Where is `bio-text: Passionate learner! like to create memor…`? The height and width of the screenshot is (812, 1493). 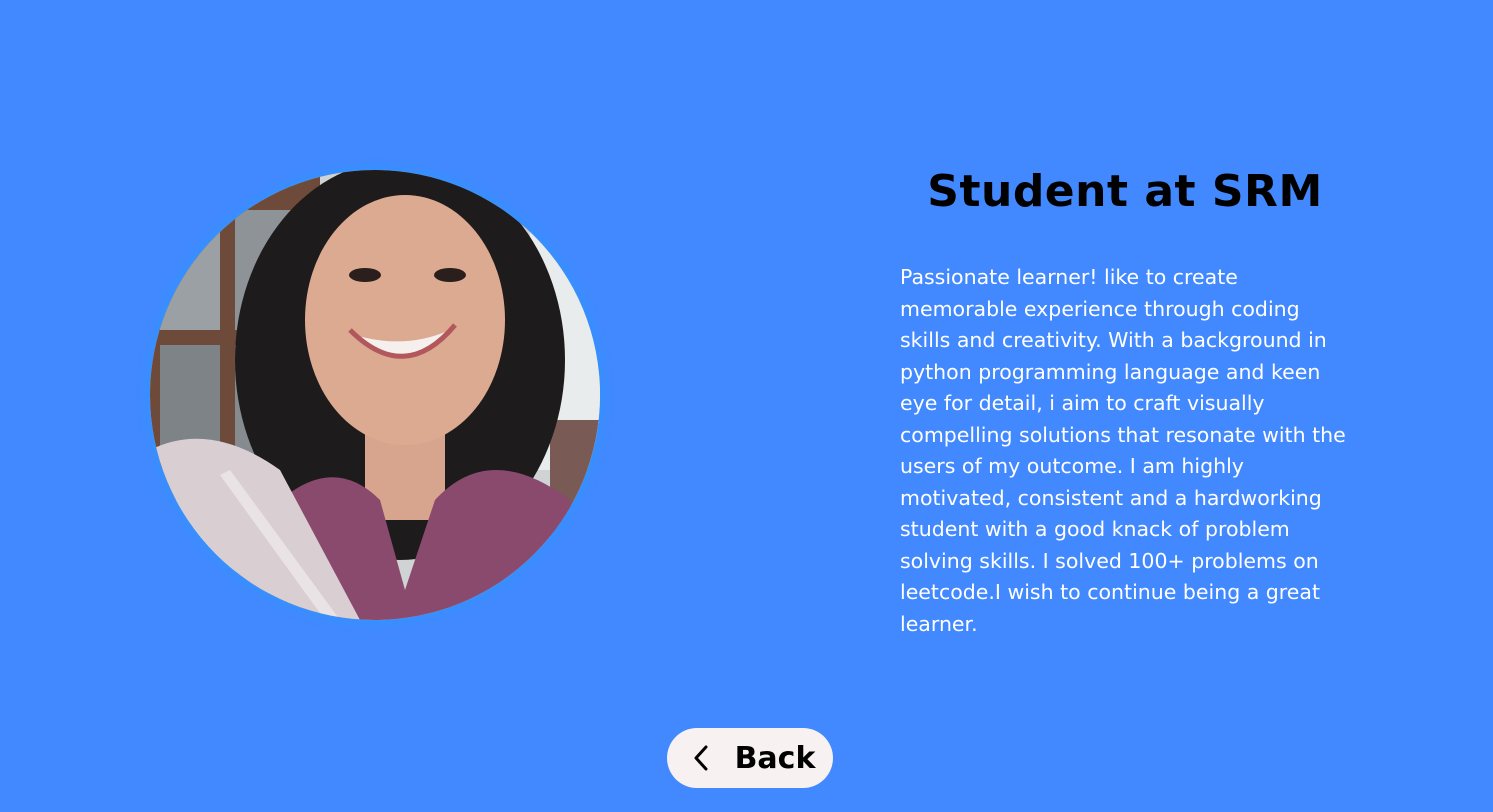
bio-text: Passionate learner! like to create memor… is located at coordinates (1123, 450).